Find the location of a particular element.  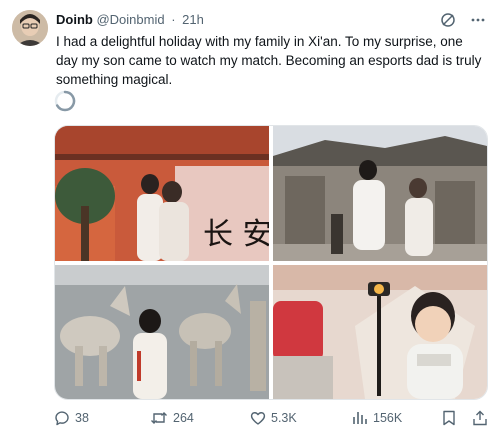

photo-couple-at-red-wall: 长 安 is located at coordinates (164, 193).